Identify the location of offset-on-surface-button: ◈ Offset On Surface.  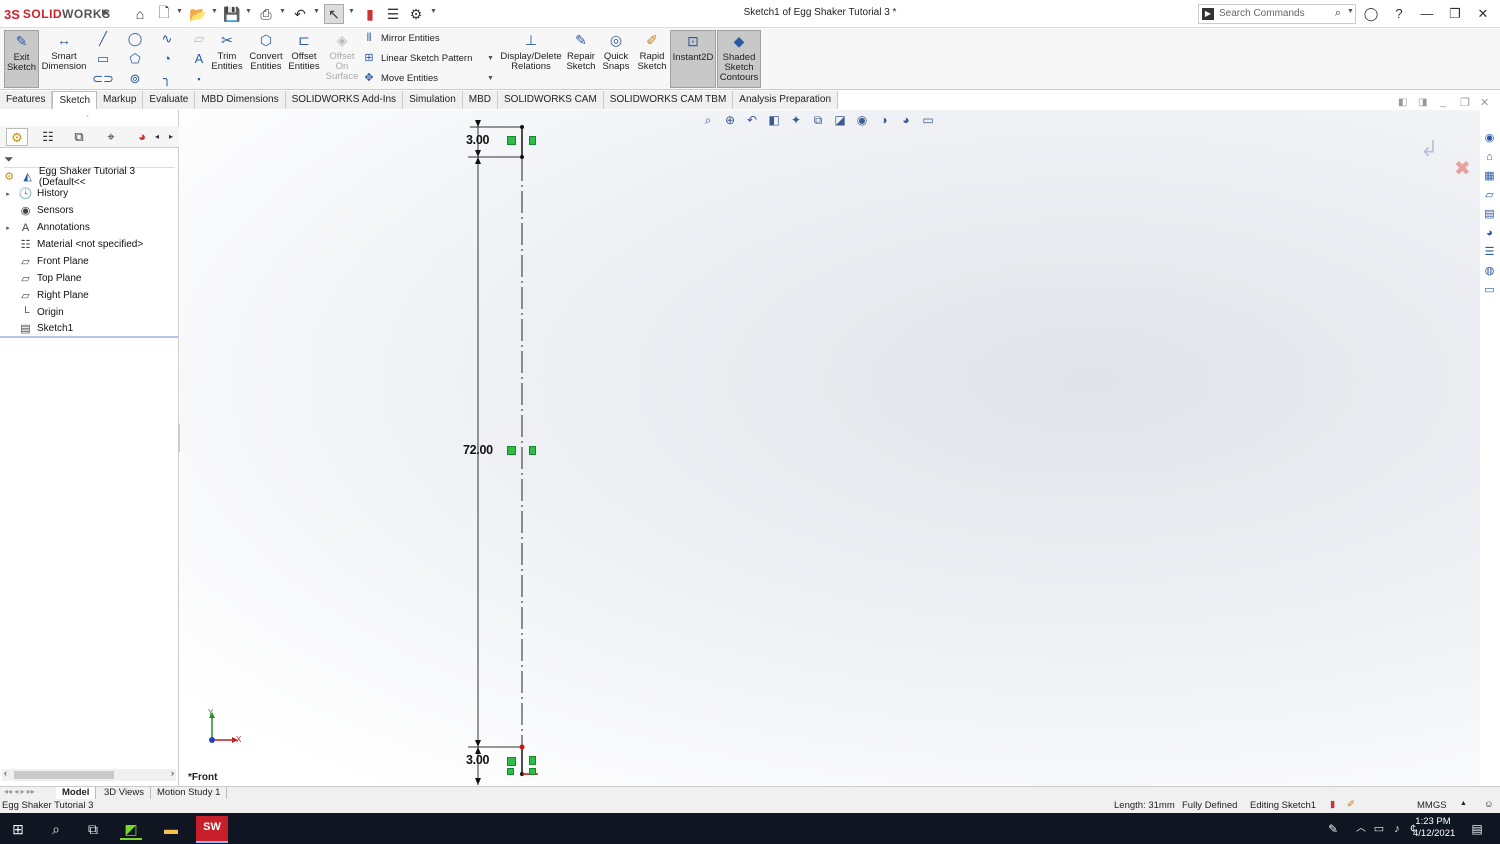
(342, 59).